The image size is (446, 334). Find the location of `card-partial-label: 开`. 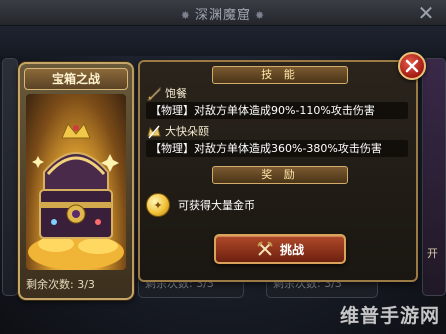

card-partial-label: 开 is located at coordinates (432, 253).